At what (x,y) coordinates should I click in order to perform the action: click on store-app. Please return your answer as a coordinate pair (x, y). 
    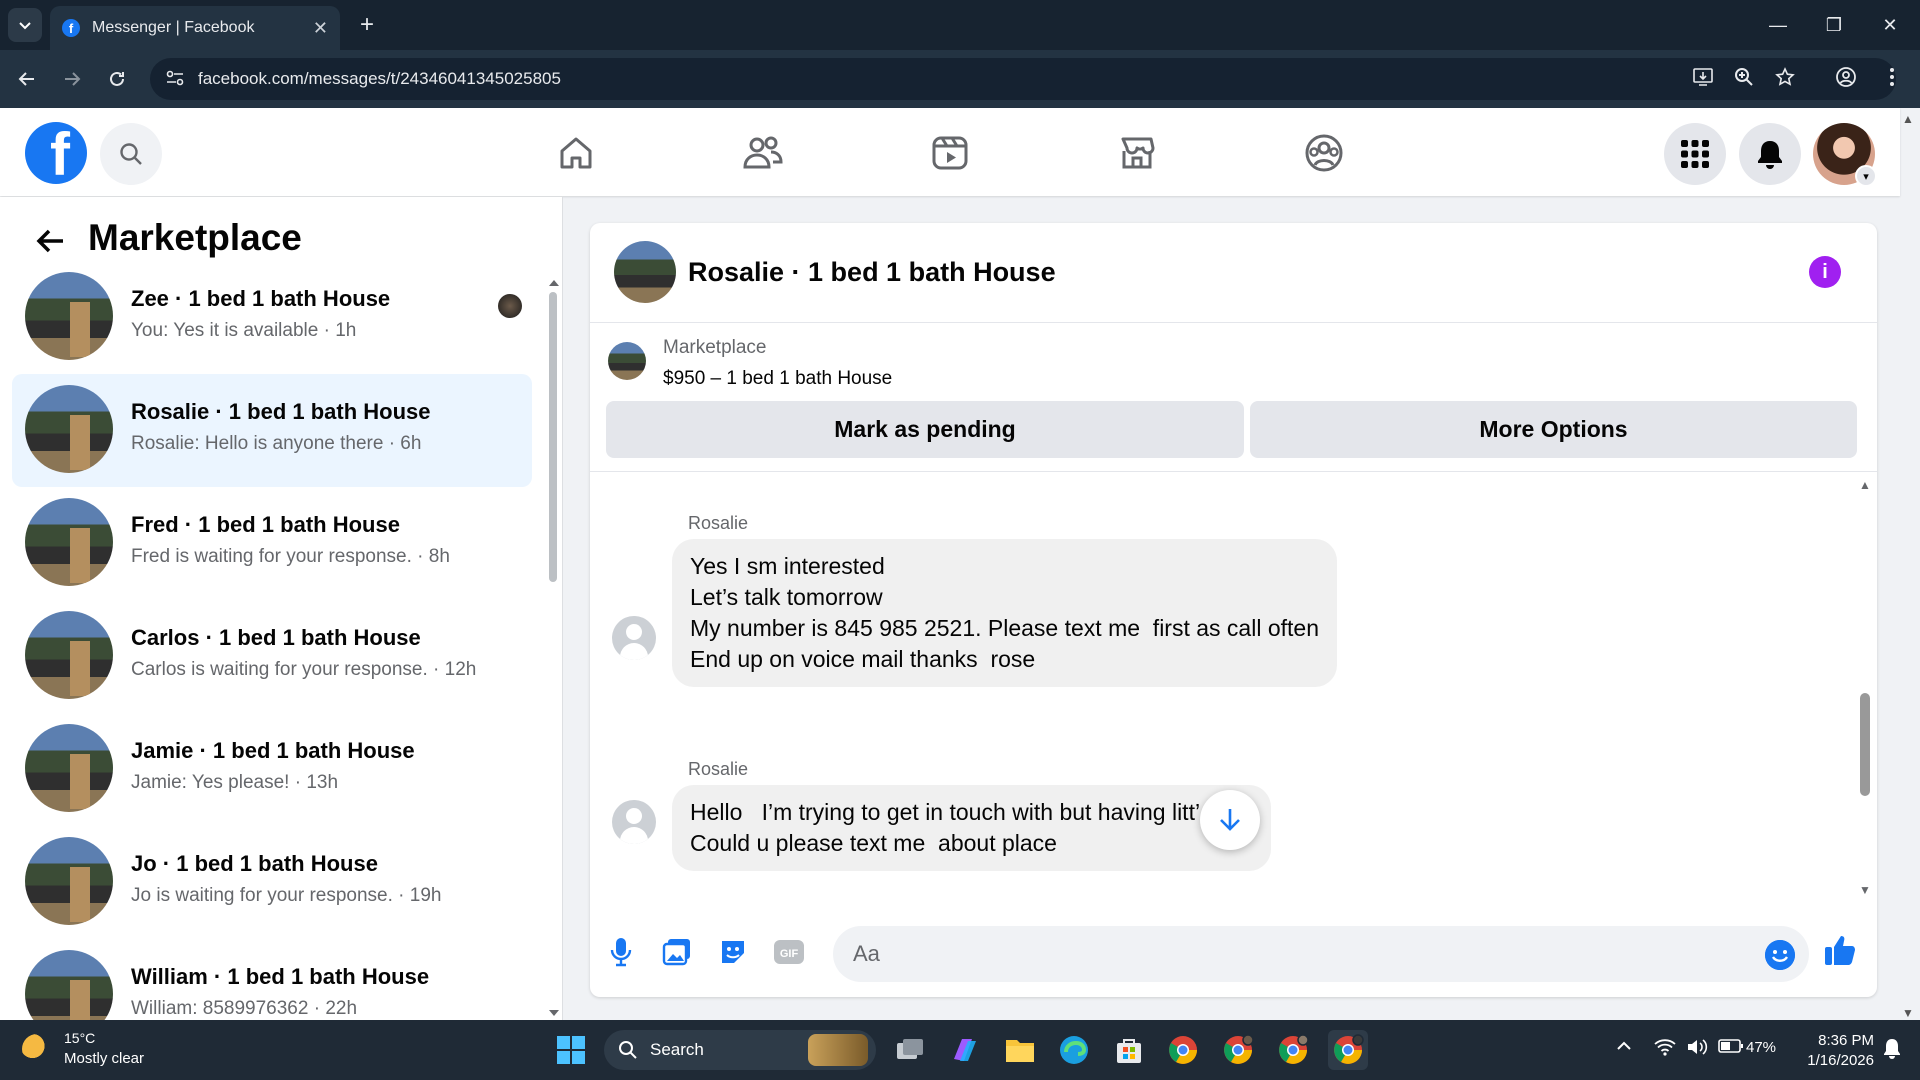
    Looking at the image, I should click on (1129, 1050).